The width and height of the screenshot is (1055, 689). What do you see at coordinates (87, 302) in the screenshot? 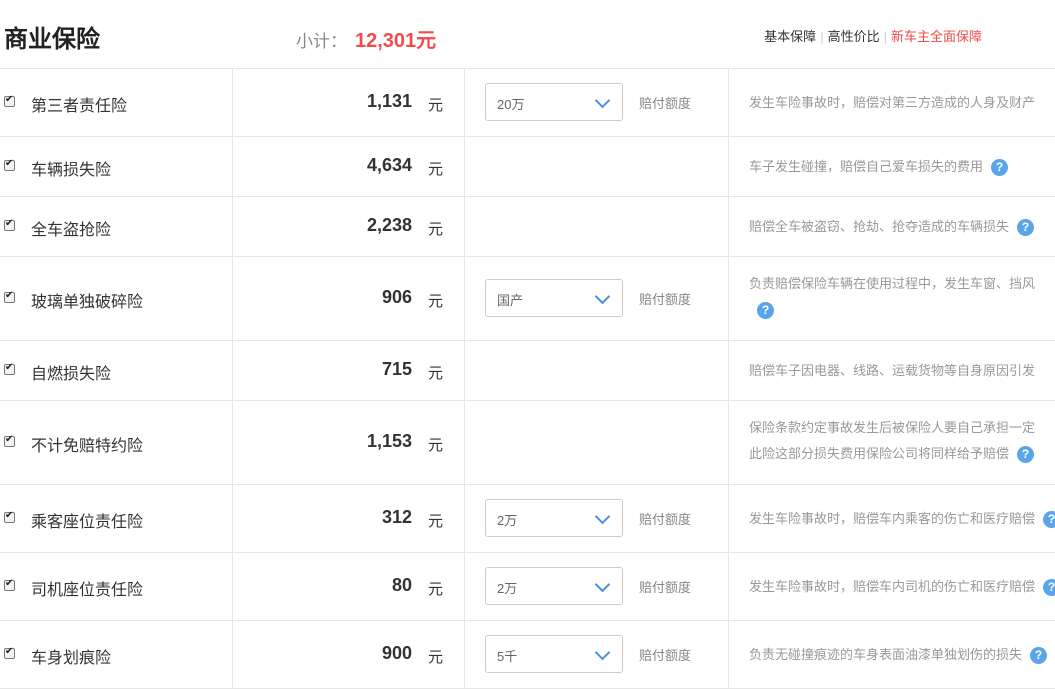
I see `insurance-name: 玻璃单独破碎险` at bounding box center [87, 302].